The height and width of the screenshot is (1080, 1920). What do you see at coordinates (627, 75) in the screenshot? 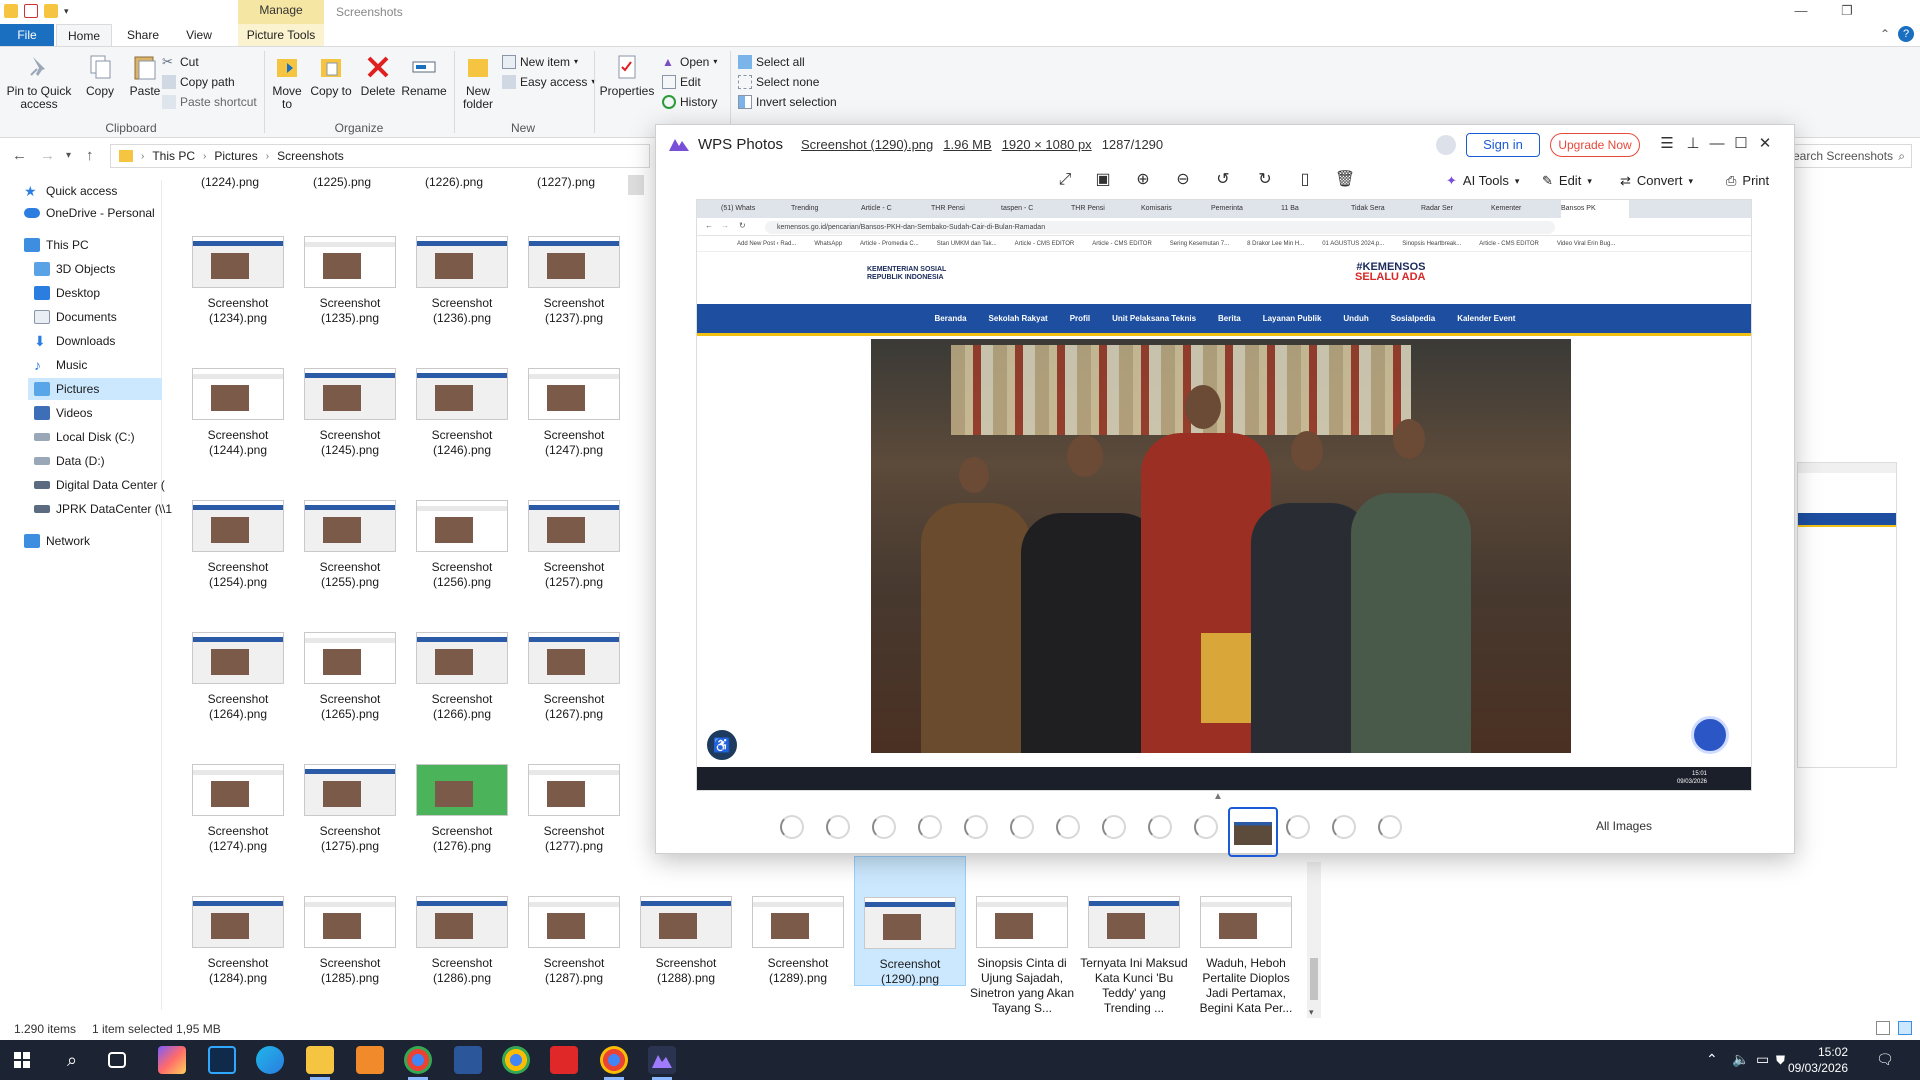
I see `properties-button: Properties` at bounding box center [627, 75].